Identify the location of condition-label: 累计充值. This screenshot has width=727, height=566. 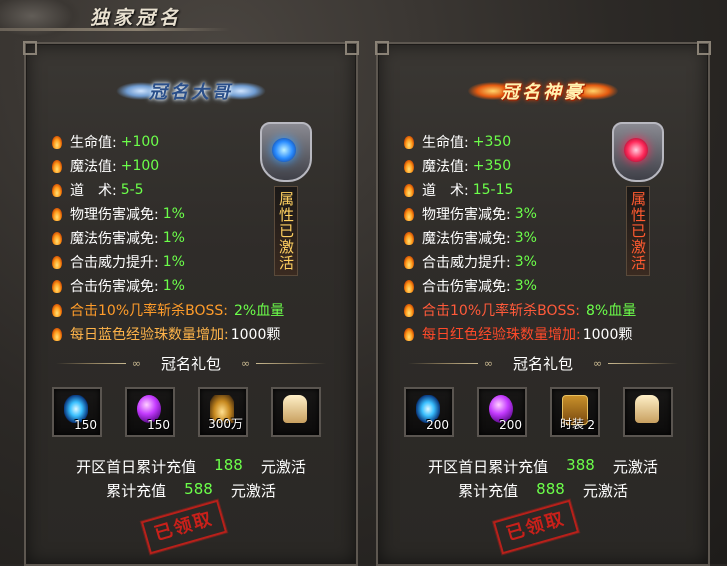
(136, 491).